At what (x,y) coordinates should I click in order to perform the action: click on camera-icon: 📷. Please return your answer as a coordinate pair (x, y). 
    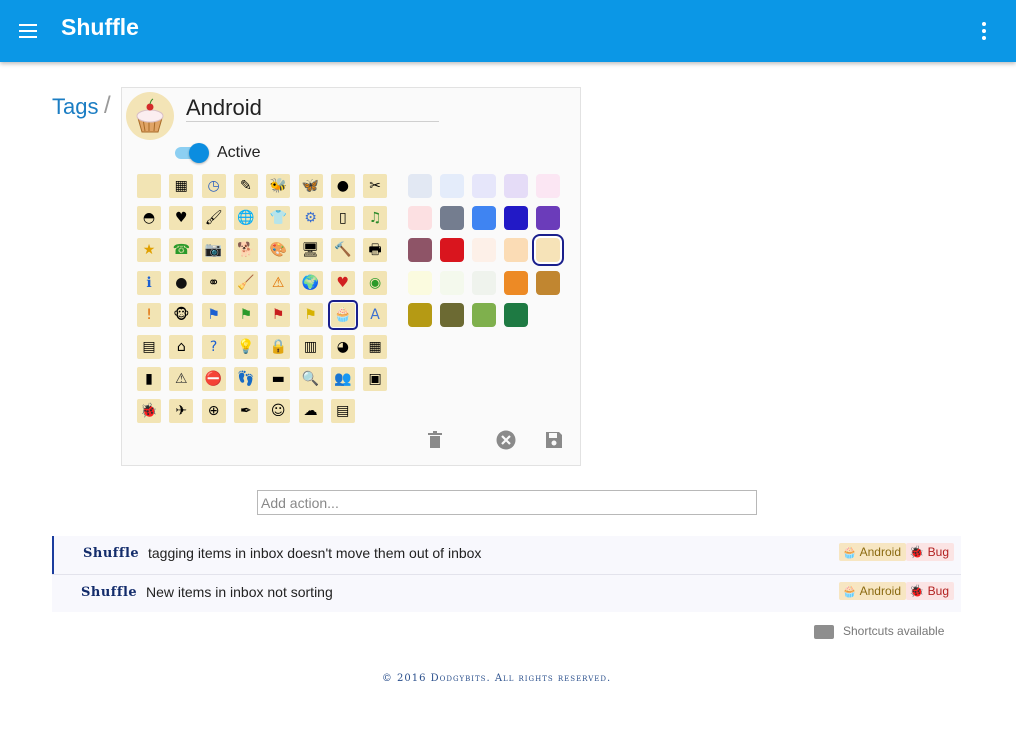
    Looking at the image, I should click on (213, 250).